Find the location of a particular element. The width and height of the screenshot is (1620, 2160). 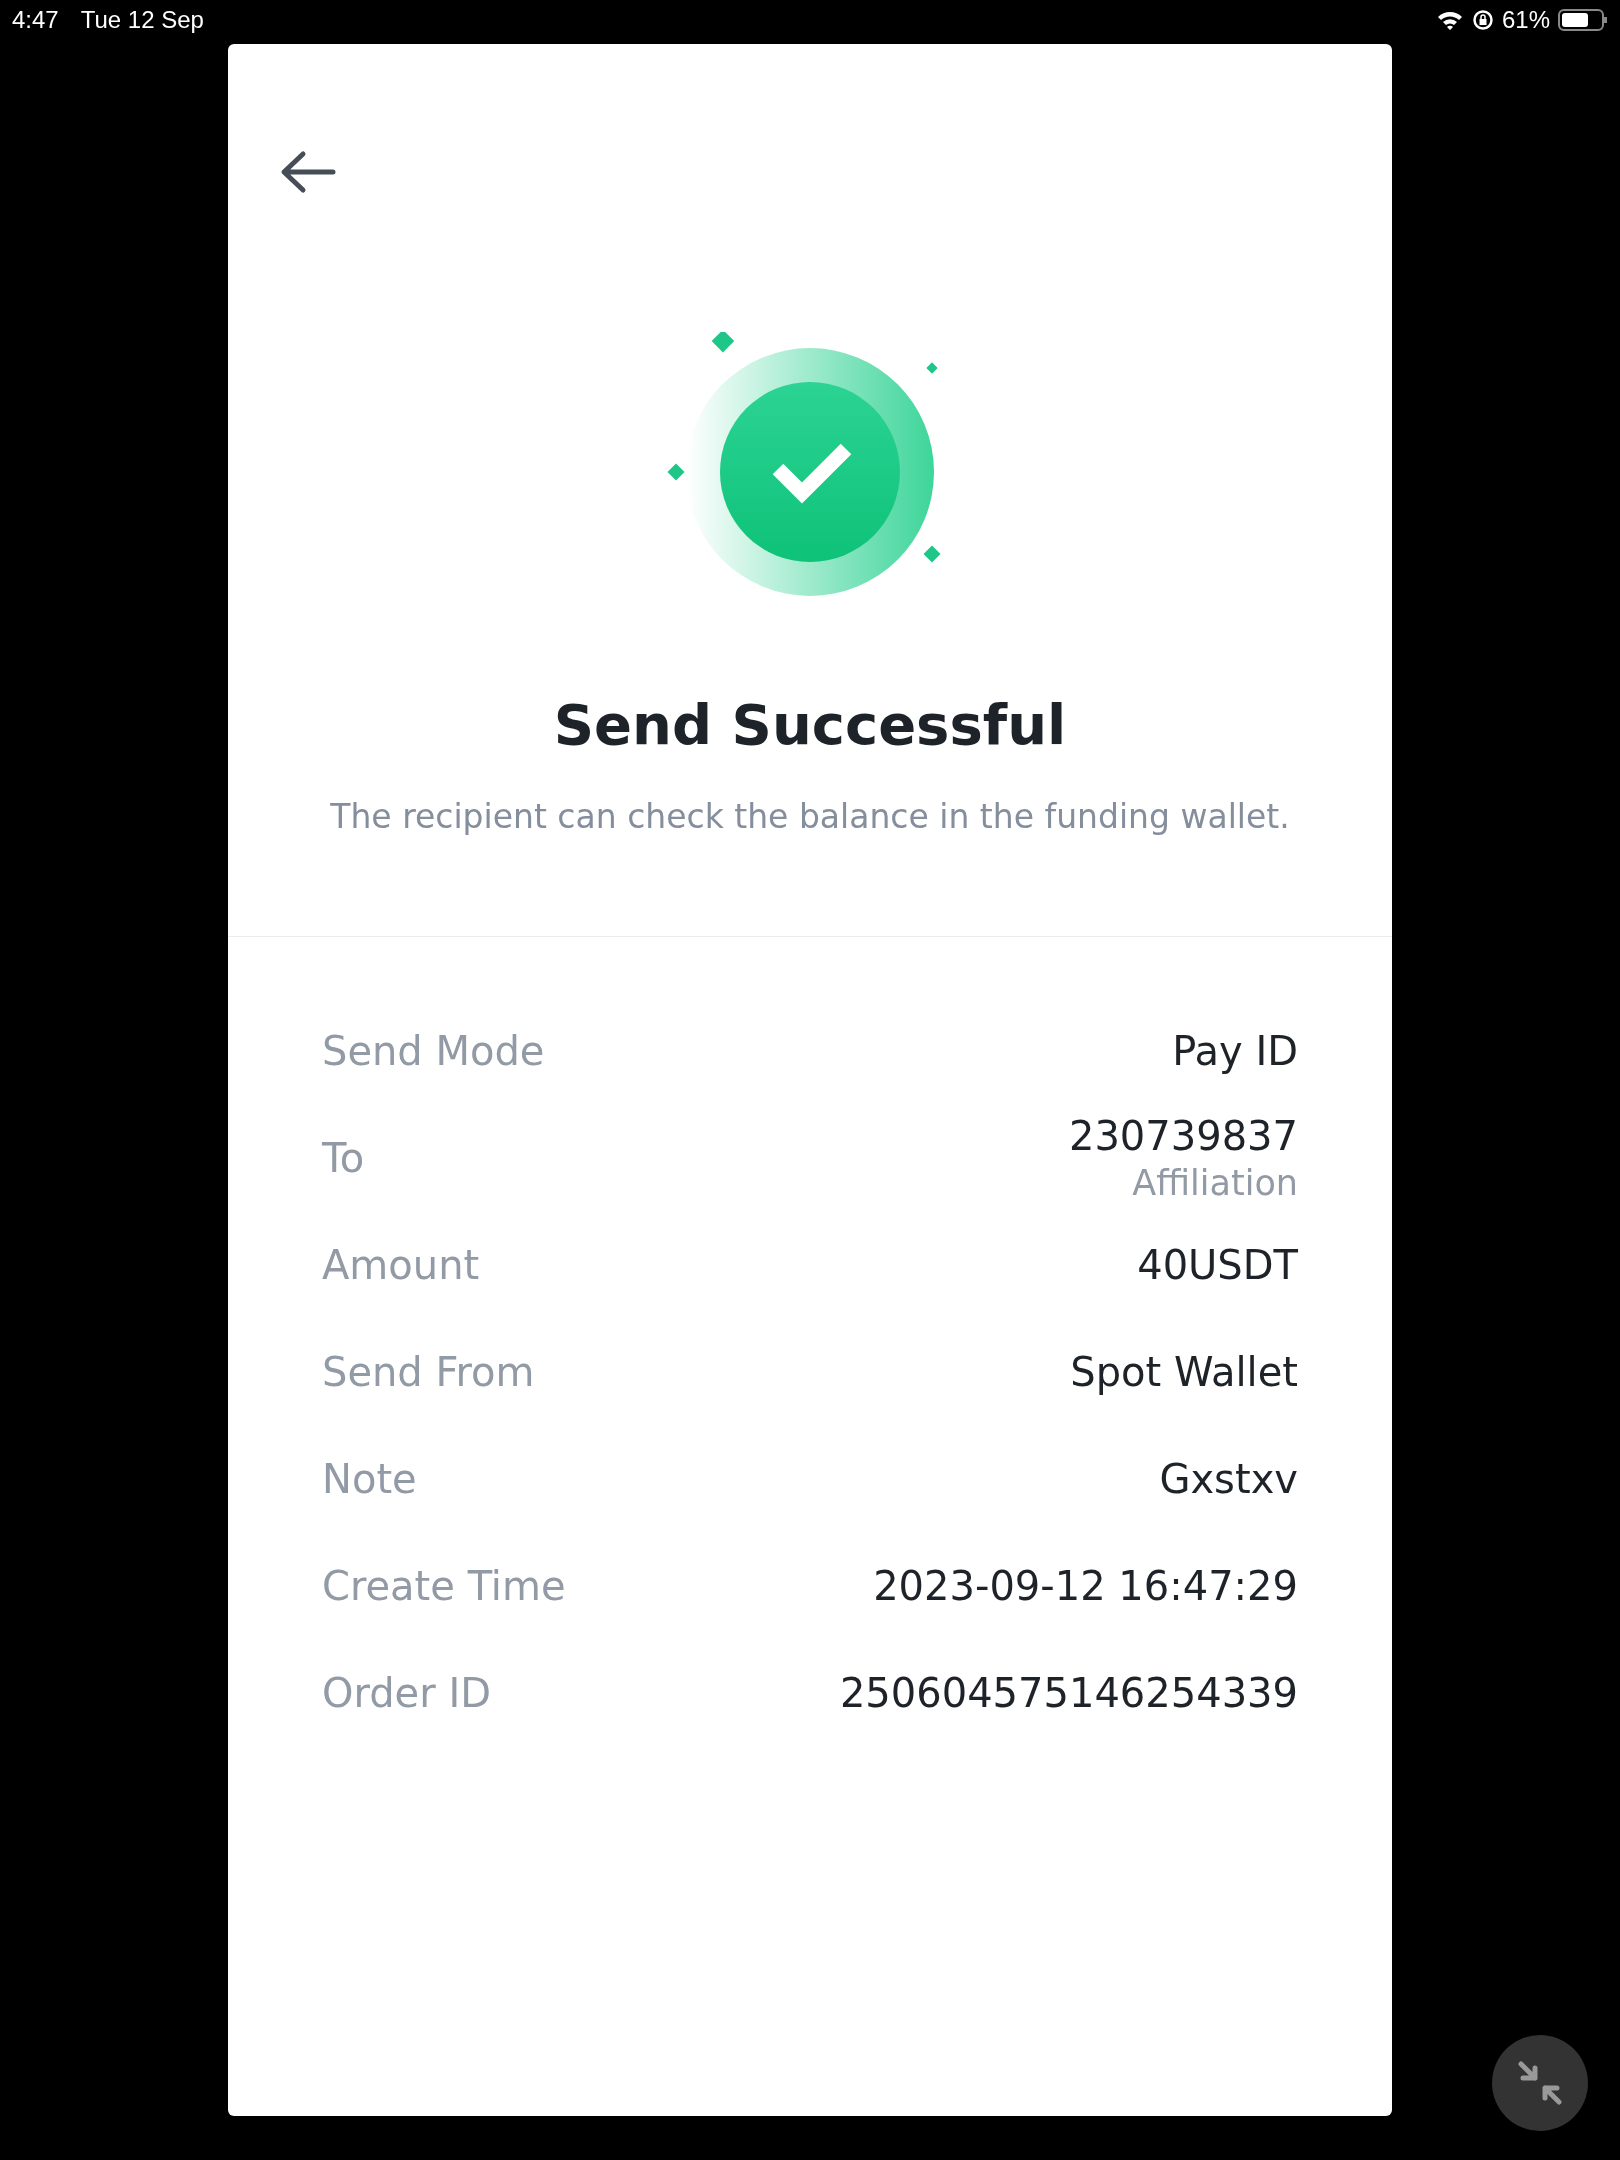

status-date: Tue 12 Sep is located at coordinates (142, 20).